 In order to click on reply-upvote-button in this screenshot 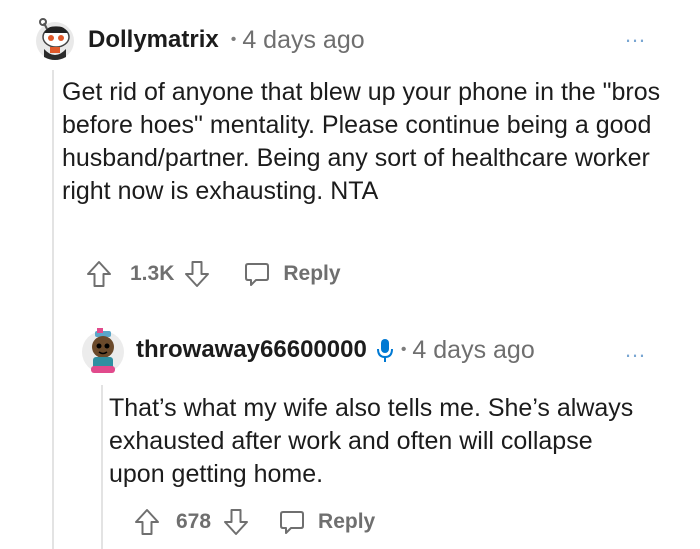, I will do `click(147, 522)`.